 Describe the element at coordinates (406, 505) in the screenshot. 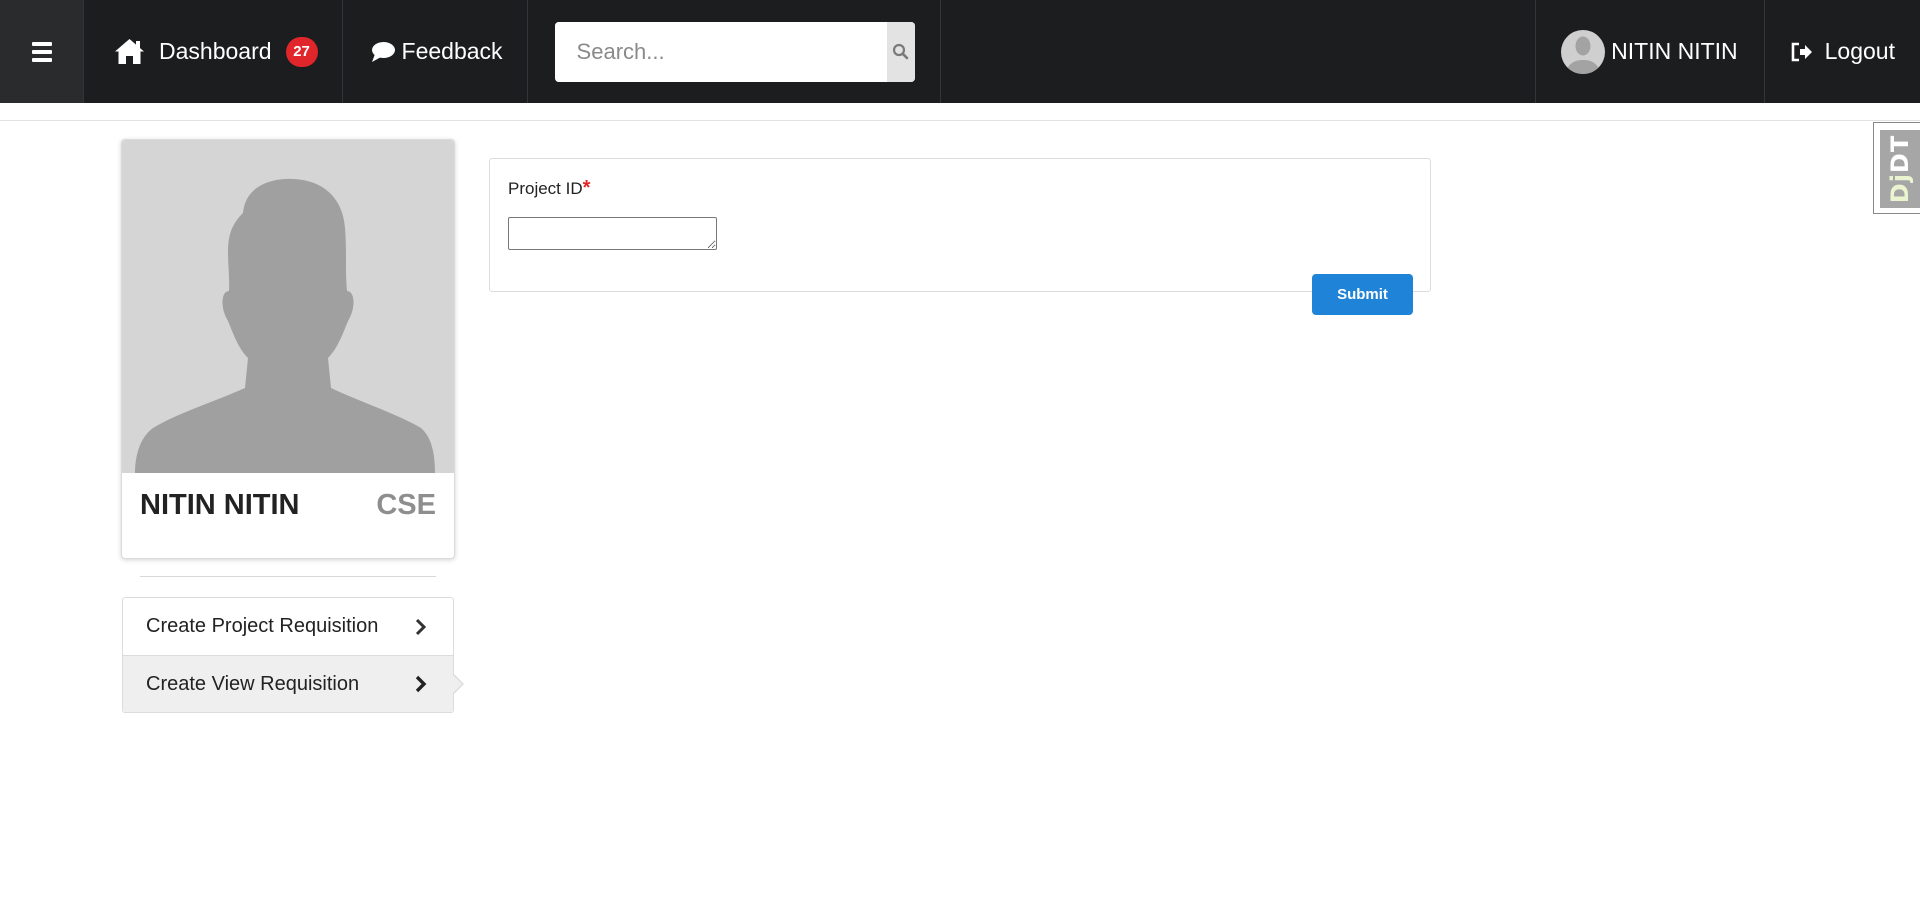

I see `profile-department: CSE` at that location.